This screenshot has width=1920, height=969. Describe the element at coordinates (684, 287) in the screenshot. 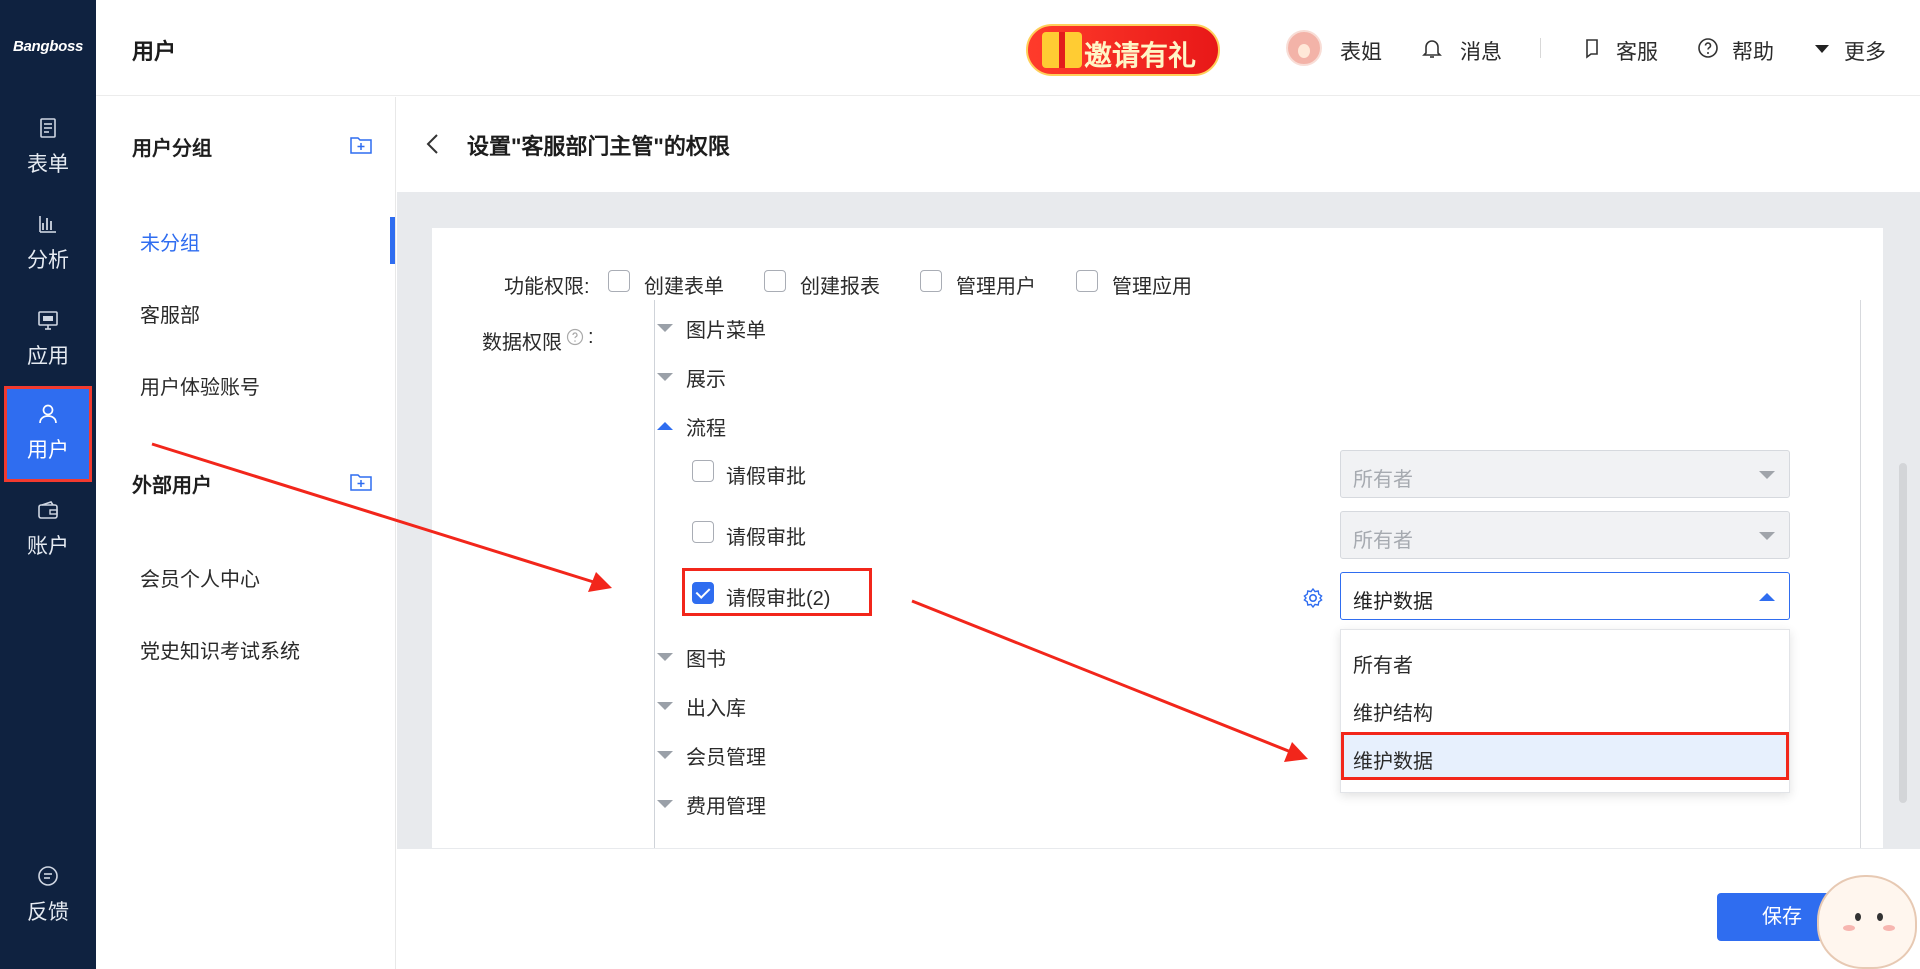

I see `perm-label: 创建表单` at that location.